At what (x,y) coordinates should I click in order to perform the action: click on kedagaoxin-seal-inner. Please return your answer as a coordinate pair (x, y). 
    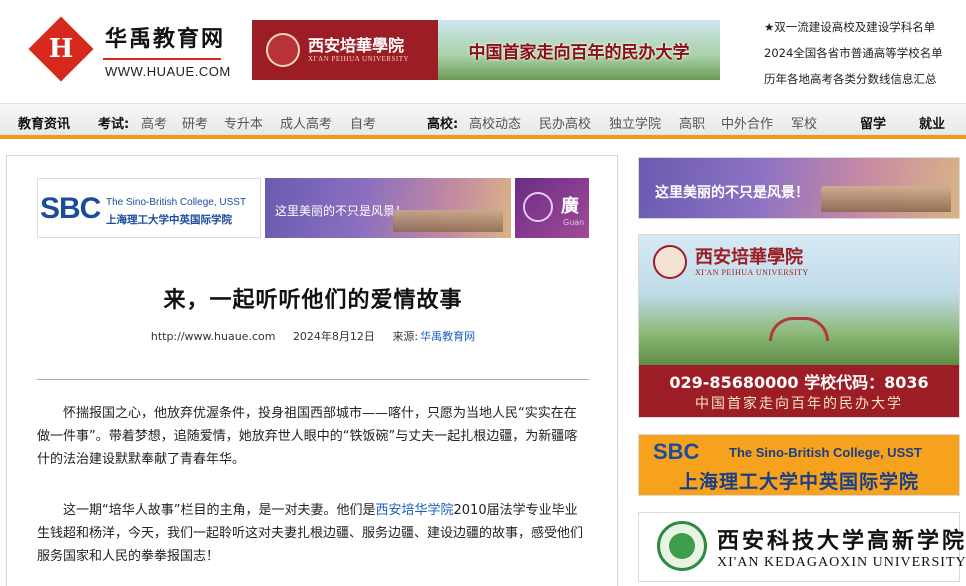
    Looking at the image, I should click on (682, 546).